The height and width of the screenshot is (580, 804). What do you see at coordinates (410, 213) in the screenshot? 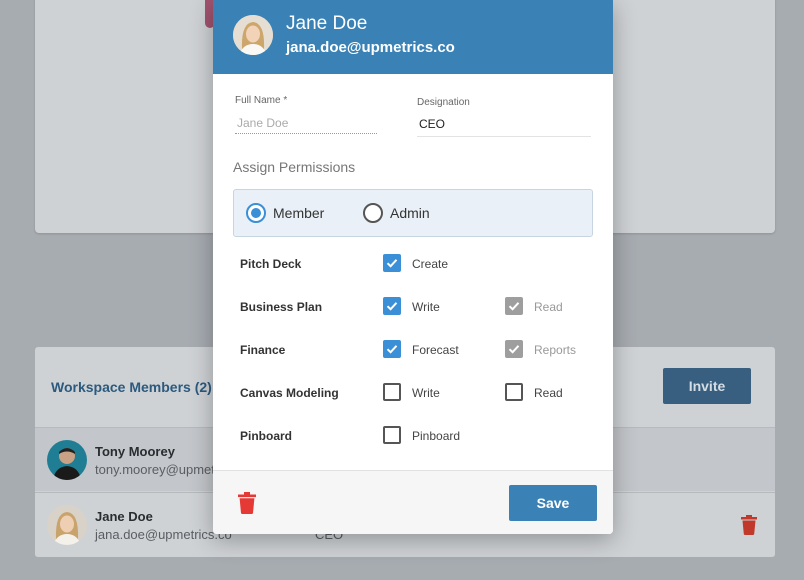
I see `admin-radio-label: Admin` at bounding box center [410, 213].